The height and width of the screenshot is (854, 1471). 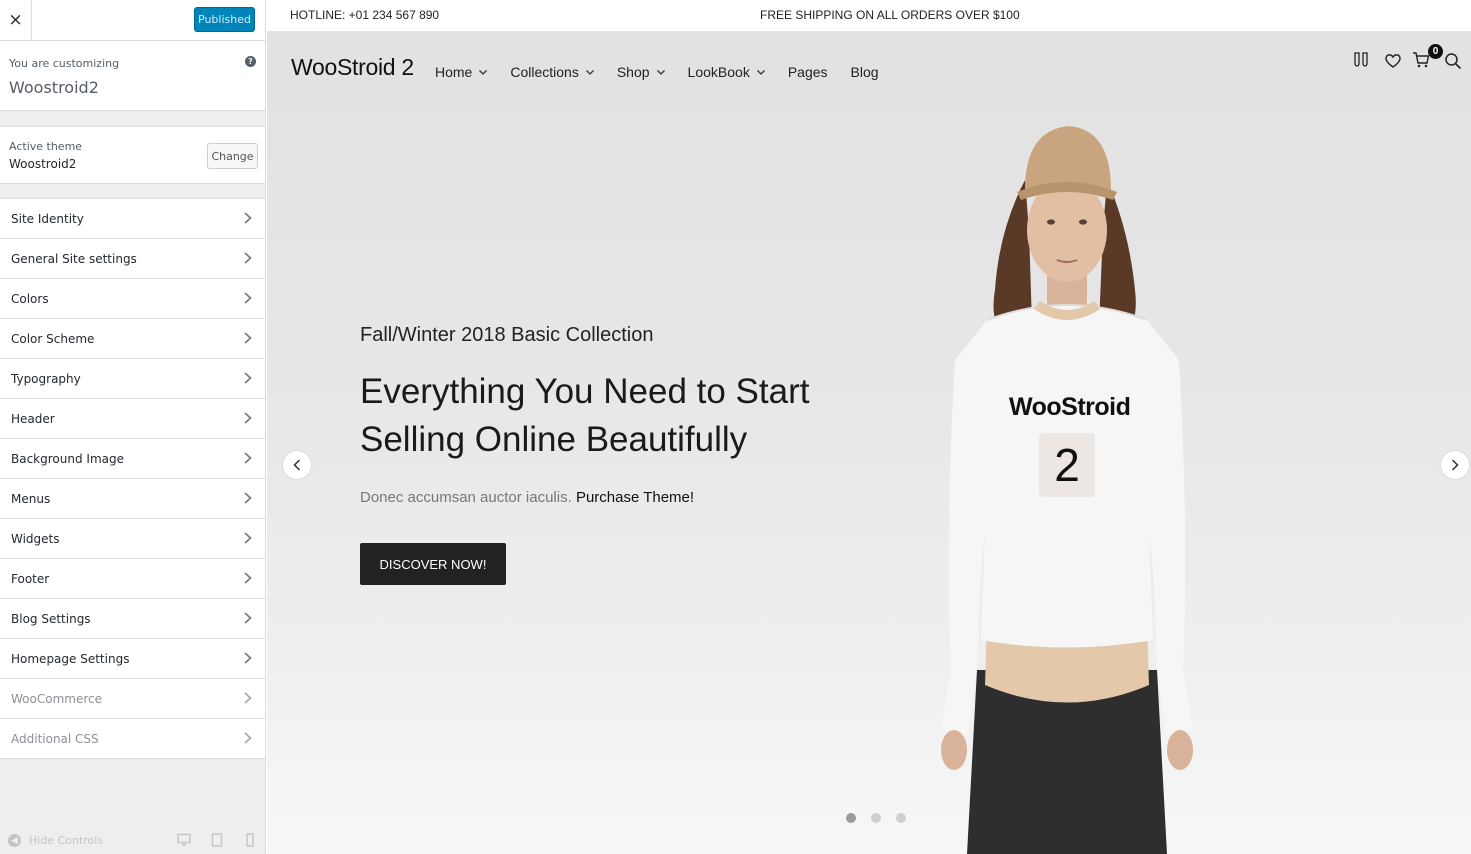 What do you see at coordinates (47, 218) in the screenshot?
I see `section-label: Site Identity` at bounding box center [47, 218].